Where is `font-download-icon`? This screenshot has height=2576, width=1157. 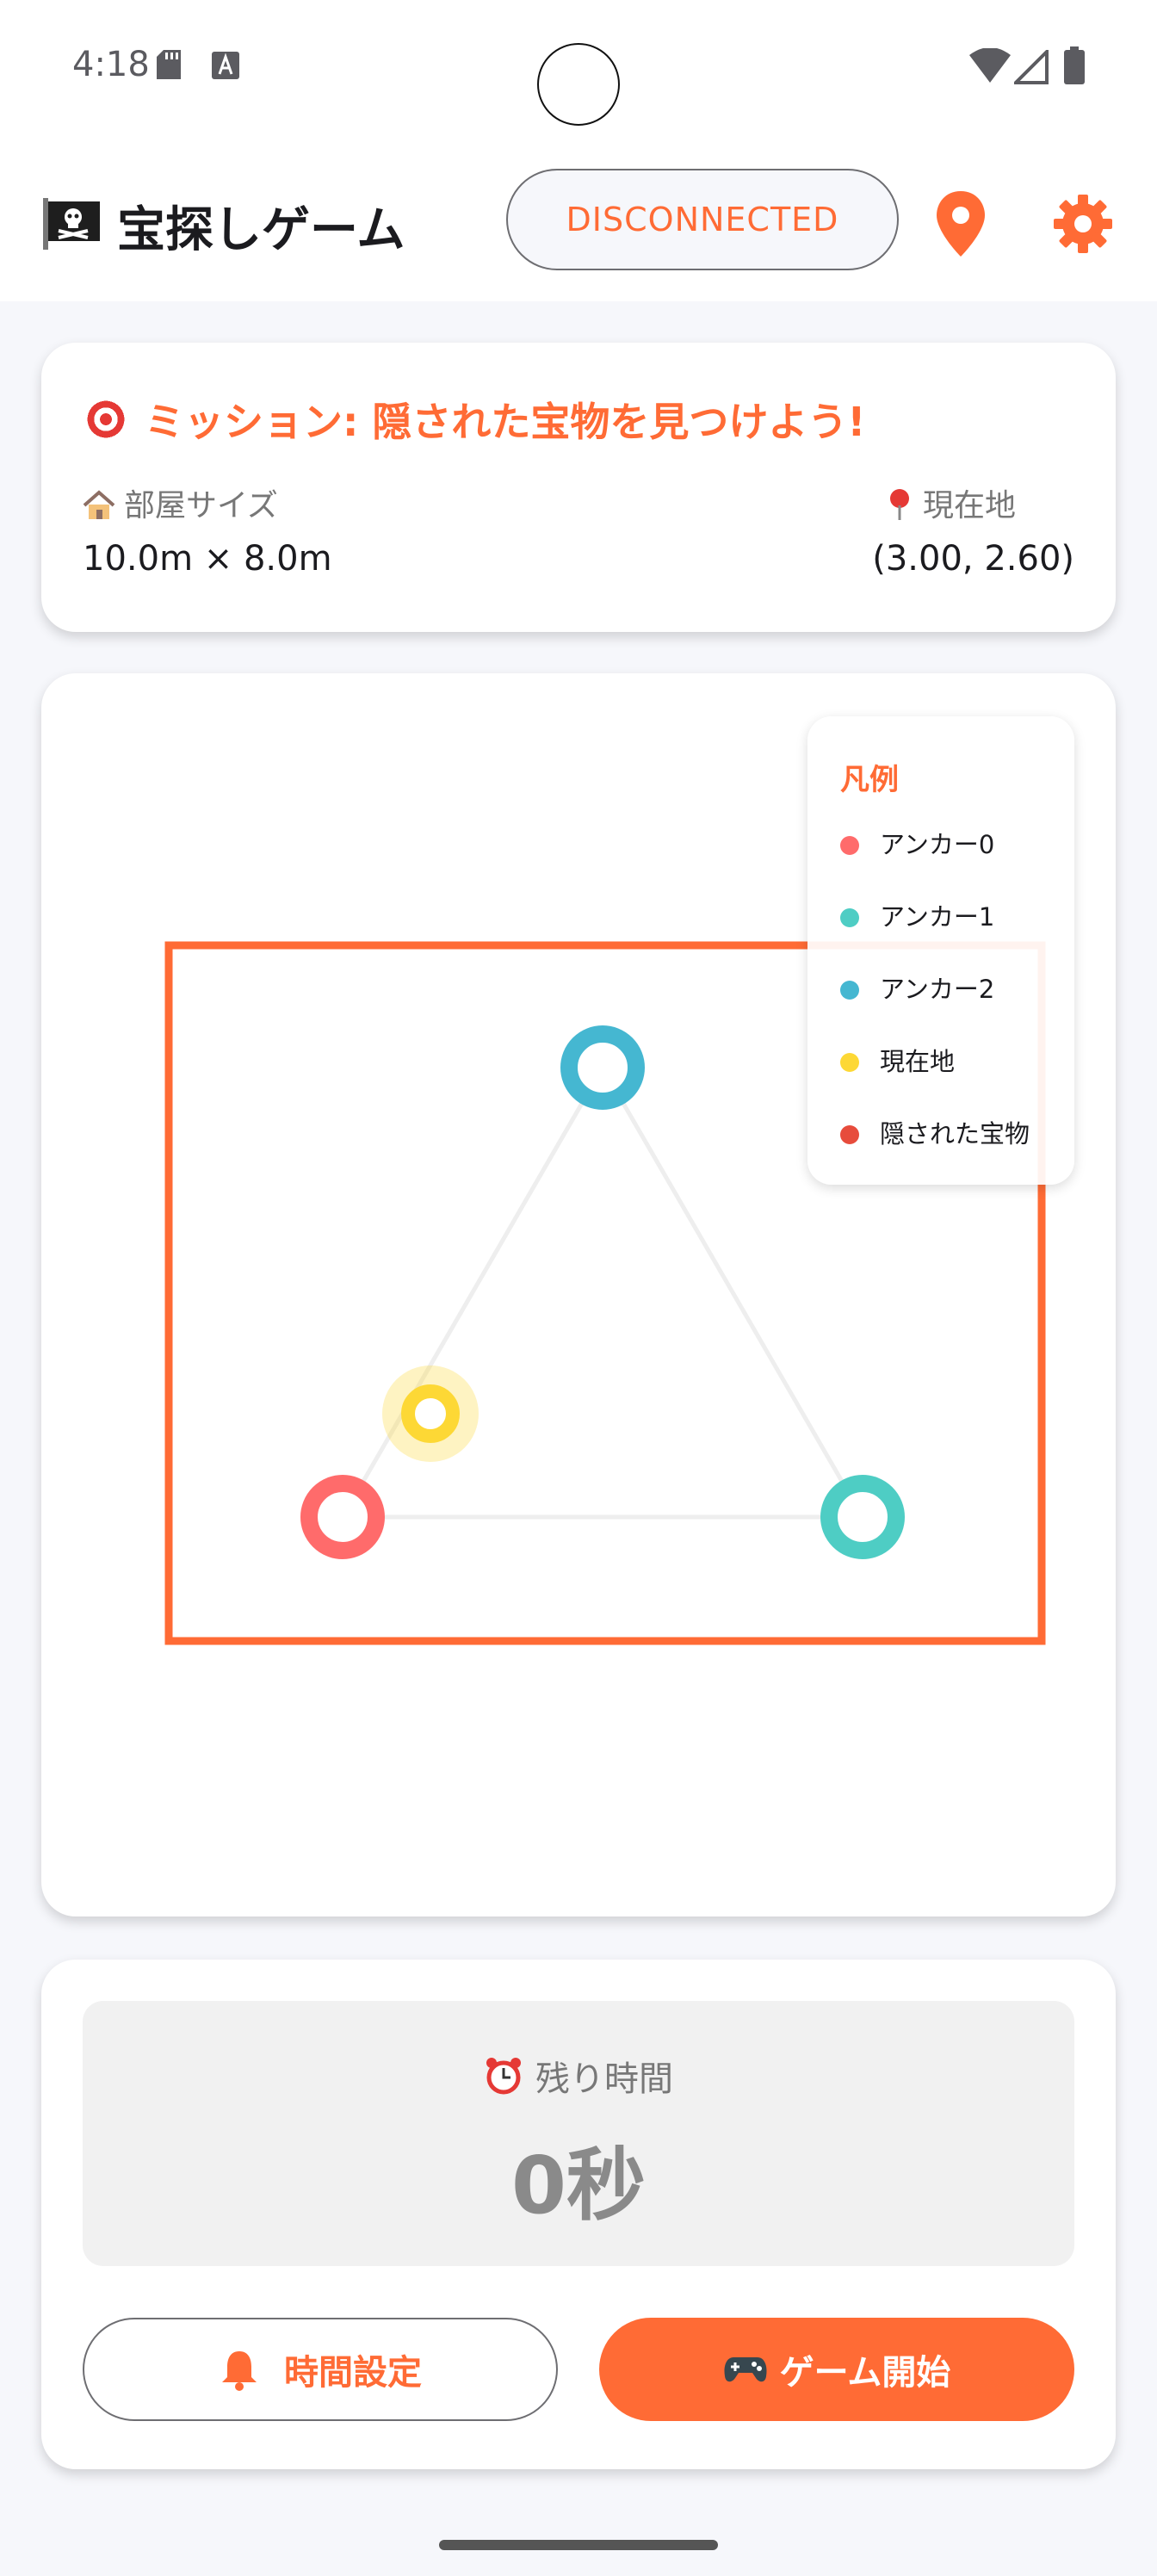 font-download-icon is located at coordinates (225, 65).